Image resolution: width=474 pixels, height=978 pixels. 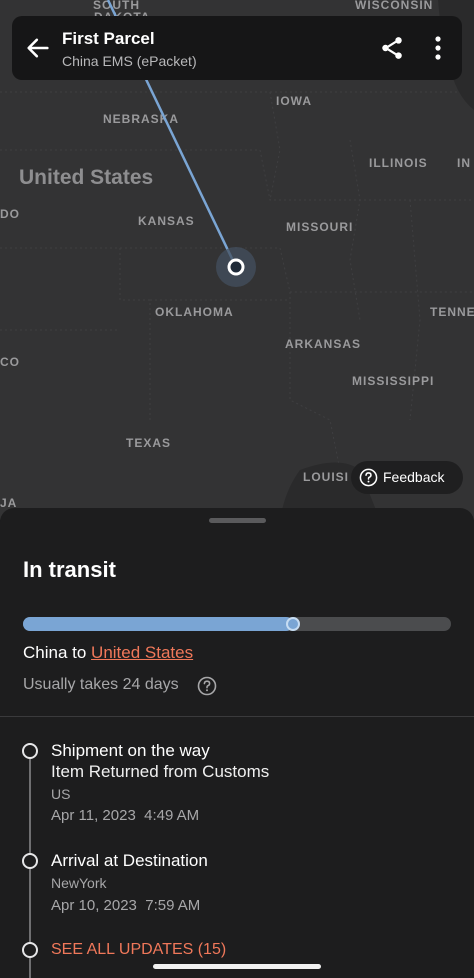 I want to click on destination-link: United States, so click(x=142, y=652).